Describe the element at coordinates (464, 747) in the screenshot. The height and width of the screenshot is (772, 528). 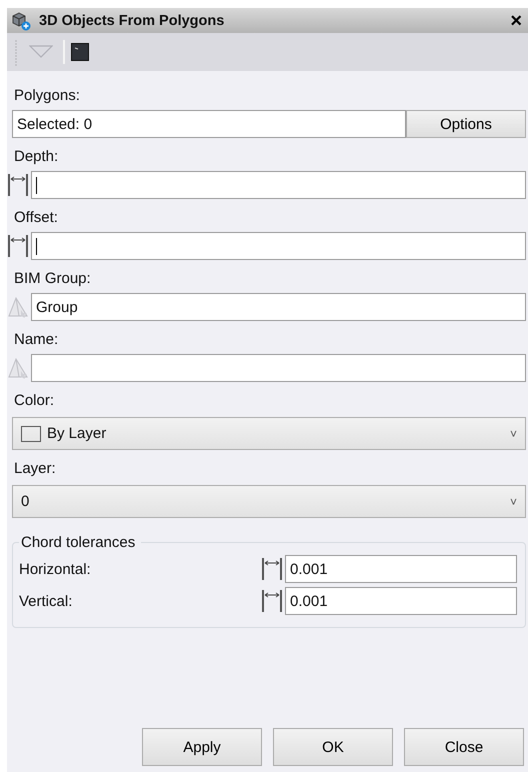
I see `dialog-button: Close` at that location.